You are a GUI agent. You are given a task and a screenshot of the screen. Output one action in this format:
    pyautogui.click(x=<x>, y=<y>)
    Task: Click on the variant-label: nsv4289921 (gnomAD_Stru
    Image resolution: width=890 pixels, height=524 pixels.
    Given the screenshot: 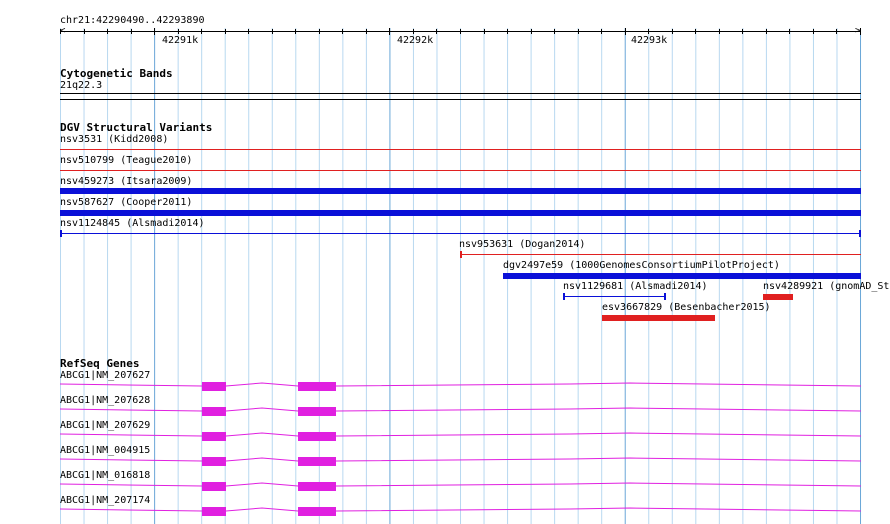 What is the action you would take?
    pyautogui.click(x=826, y=286)
    